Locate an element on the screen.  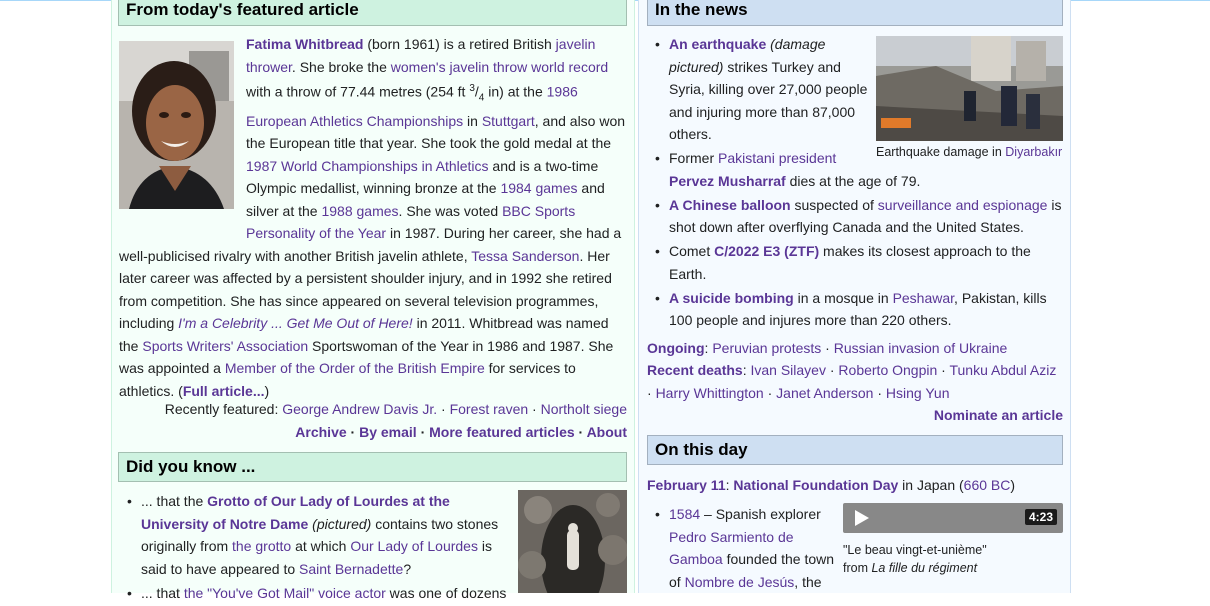
text: said to have appeared to is located at coordinates (220, 568).